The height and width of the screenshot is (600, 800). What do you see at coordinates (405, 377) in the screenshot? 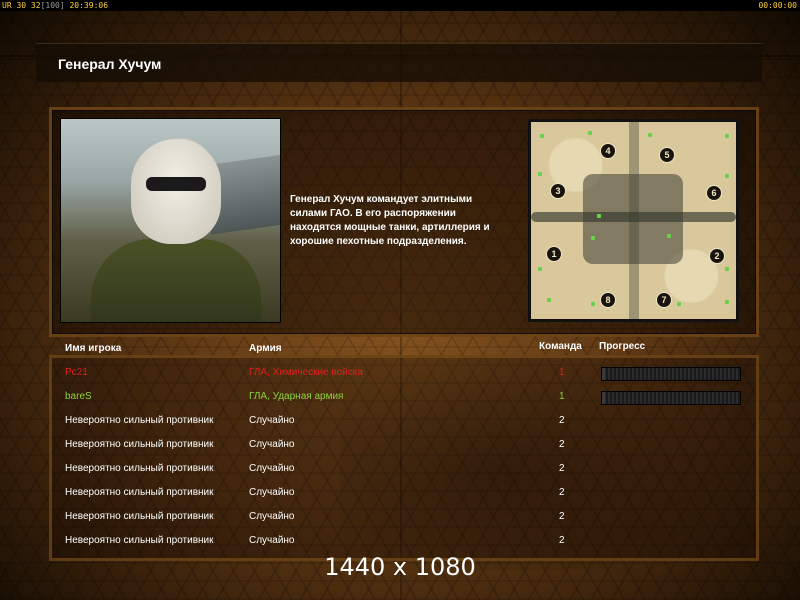
I see `player-row: Pc21 ГЛА, Химические войска 1` at bounding box center [405, 377].